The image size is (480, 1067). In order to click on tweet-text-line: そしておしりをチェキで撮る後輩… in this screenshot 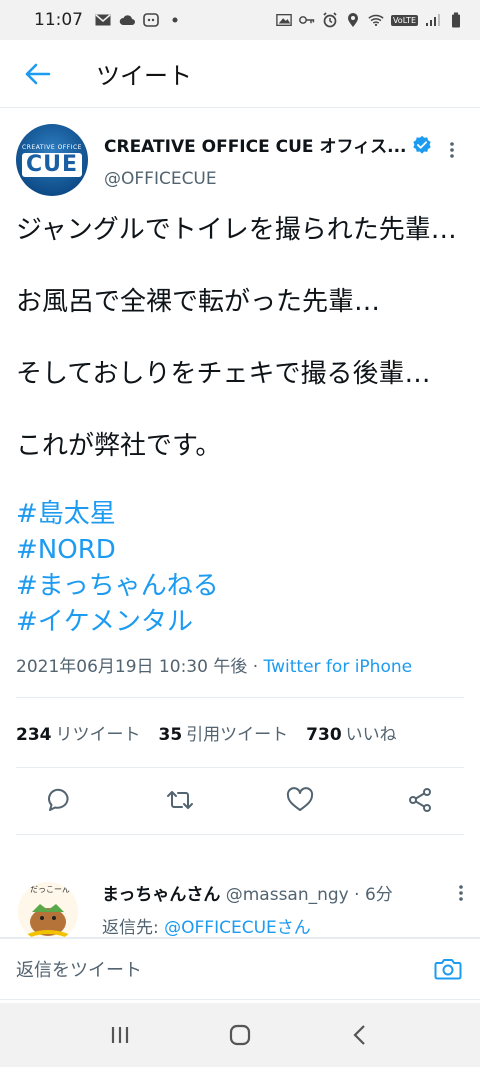, I will do `click(223, 374)`.